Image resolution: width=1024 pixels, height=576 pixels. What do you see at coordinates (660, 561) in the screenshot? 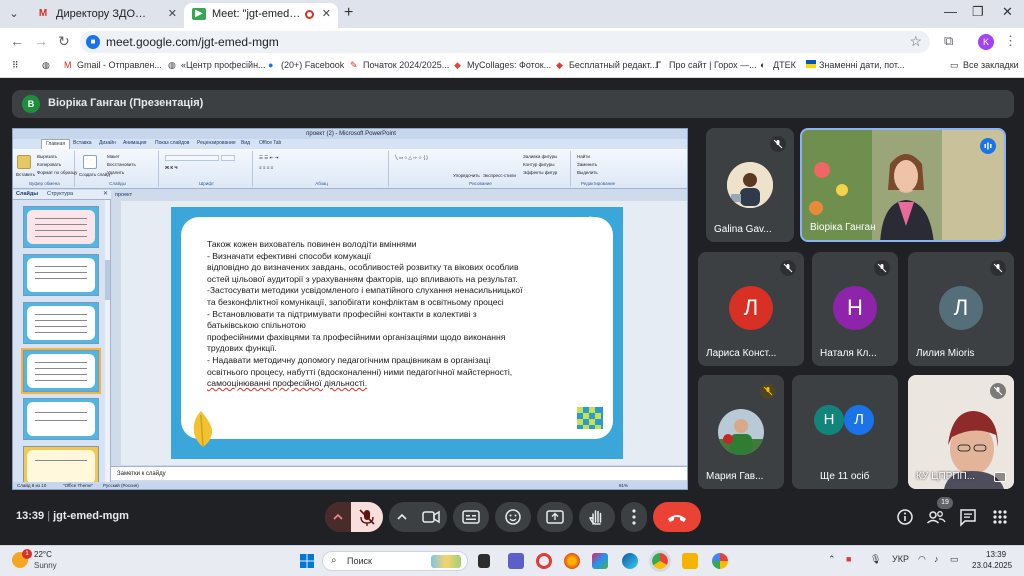
I see `chrome-icon` at bounding box center [660, 561].